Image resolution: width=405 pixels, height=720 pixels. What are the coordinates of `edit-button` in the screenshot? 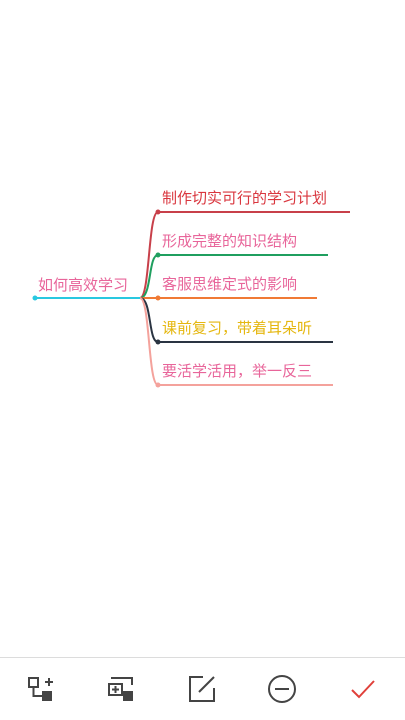 It's located at (202, 689).